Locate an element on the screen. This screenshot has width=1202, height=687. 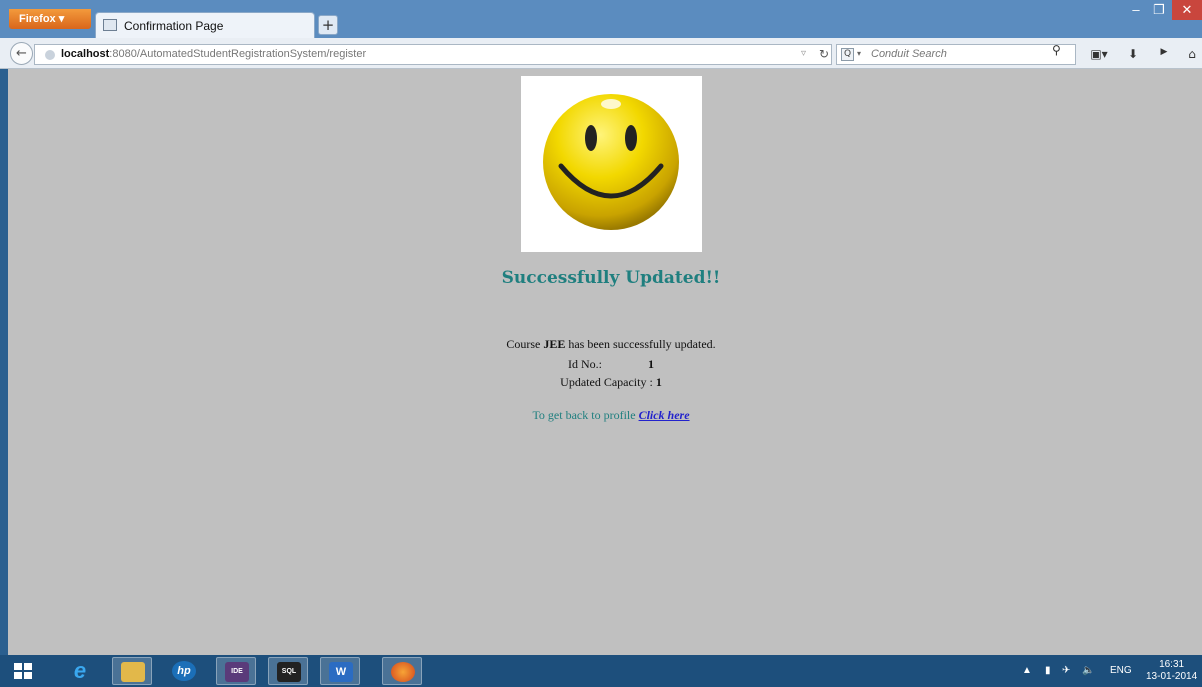
file-explorer-icon is located at coordinates (132, 671).